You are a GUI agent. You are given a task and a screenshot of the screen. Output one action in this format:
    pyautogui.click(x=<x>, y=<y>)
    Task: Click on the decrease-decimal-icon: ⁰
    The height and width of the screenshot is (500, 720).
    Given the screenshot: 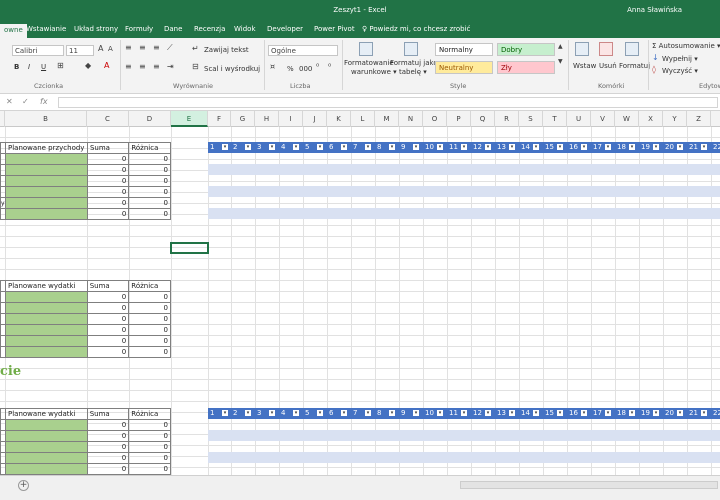 What is the action you would take?
    pyautogui.click(x=329, y=66)
    